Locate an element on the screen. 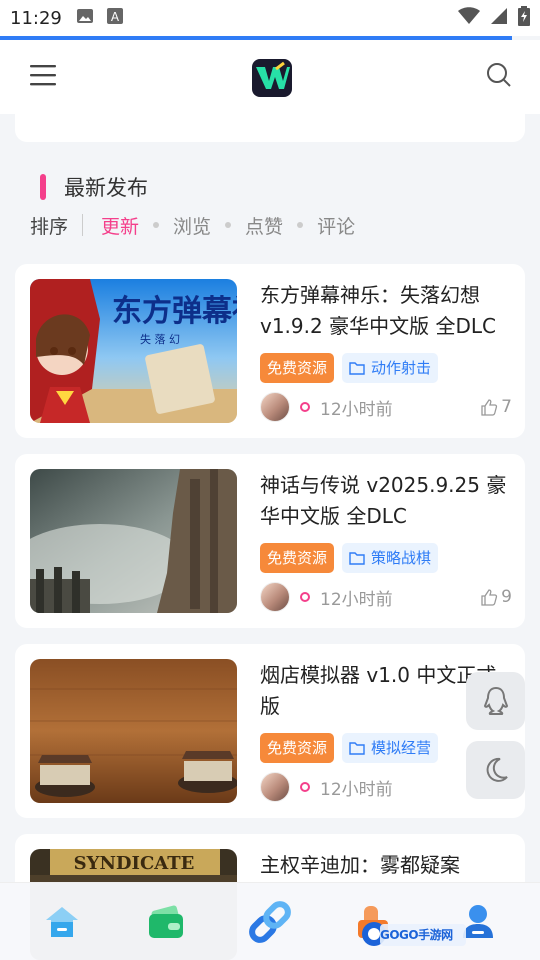 This screenshot has height=960, width=540. section-title: 最新发布 is located at coordinates (106, 188).